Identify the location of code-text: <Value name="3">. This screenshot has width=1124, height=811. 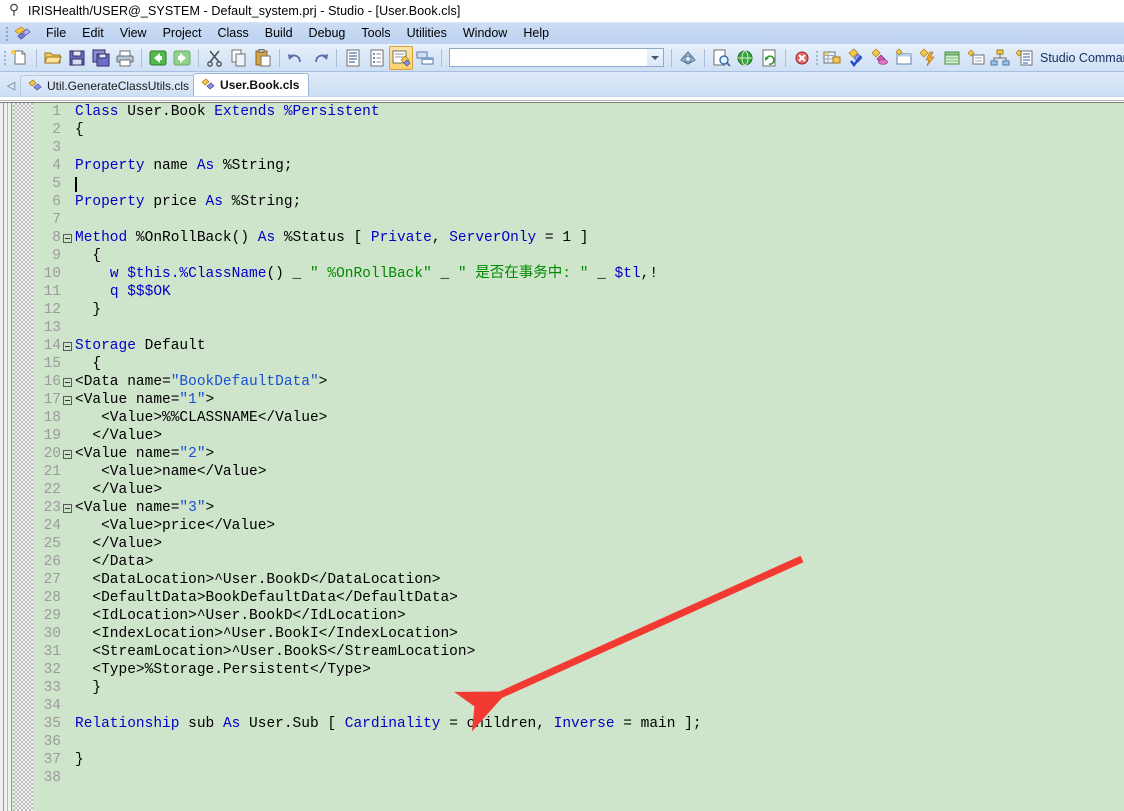
(145, 508).